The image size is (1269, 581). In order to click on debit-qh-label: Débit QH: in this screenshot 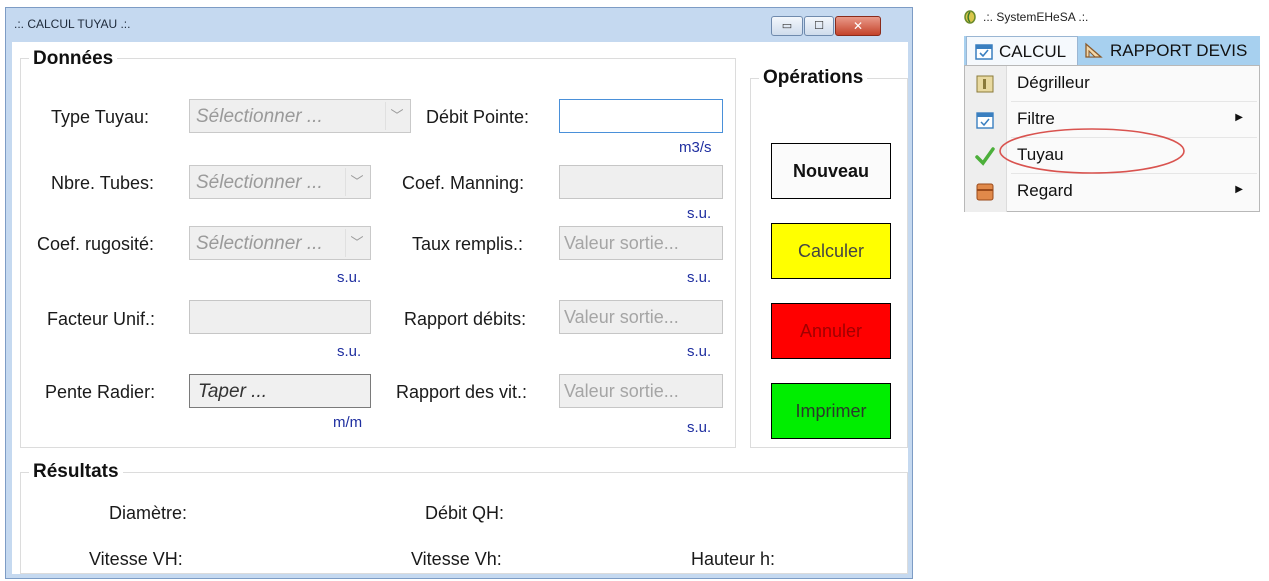, I will do `click(465, 513)`.